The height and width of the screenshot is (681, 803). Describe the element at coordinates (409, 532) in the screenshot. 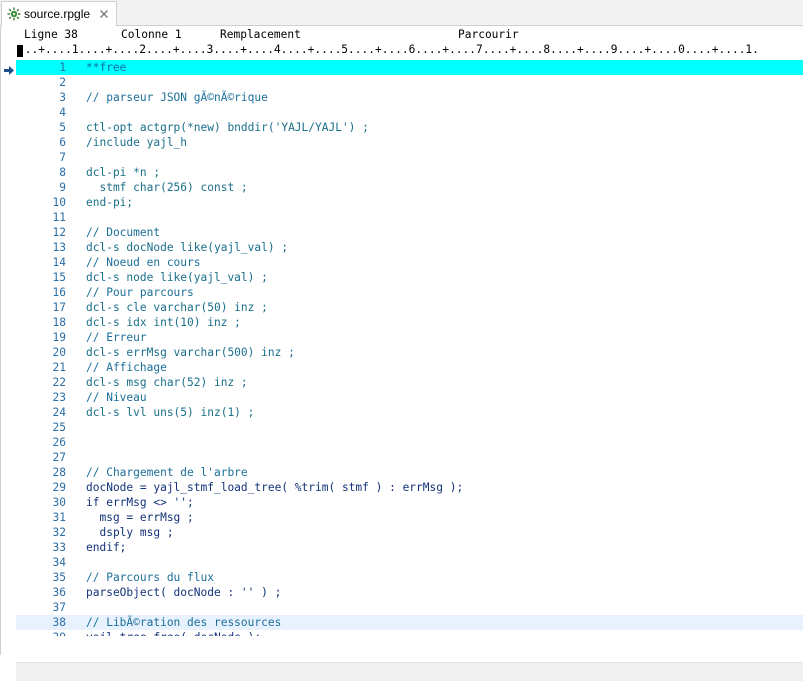

I see `code-line: 32 dsply msg ;` at that location.